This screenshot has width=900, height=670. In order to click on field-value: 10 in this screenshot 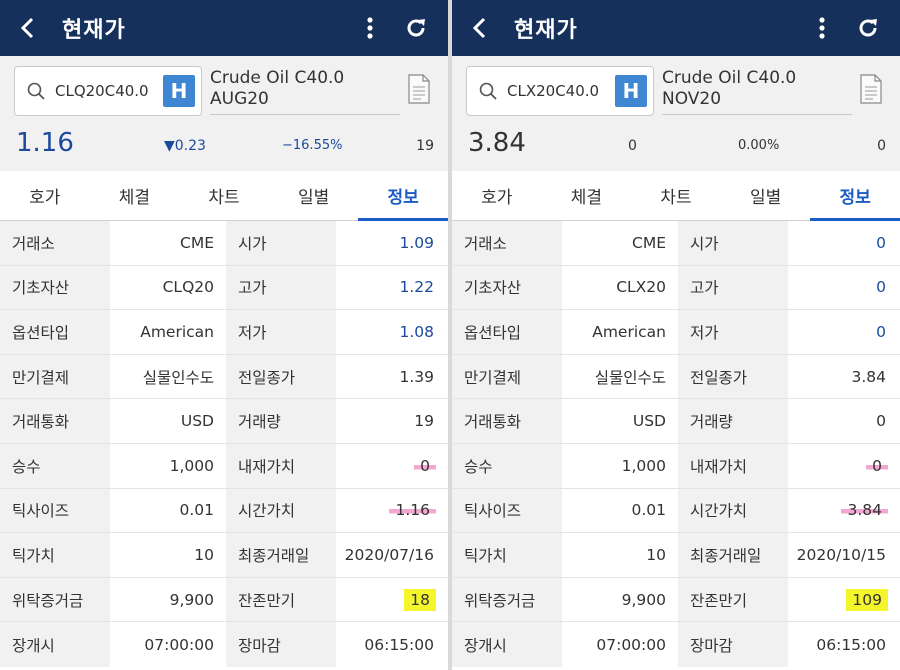, I will do `click(620, 555)`.